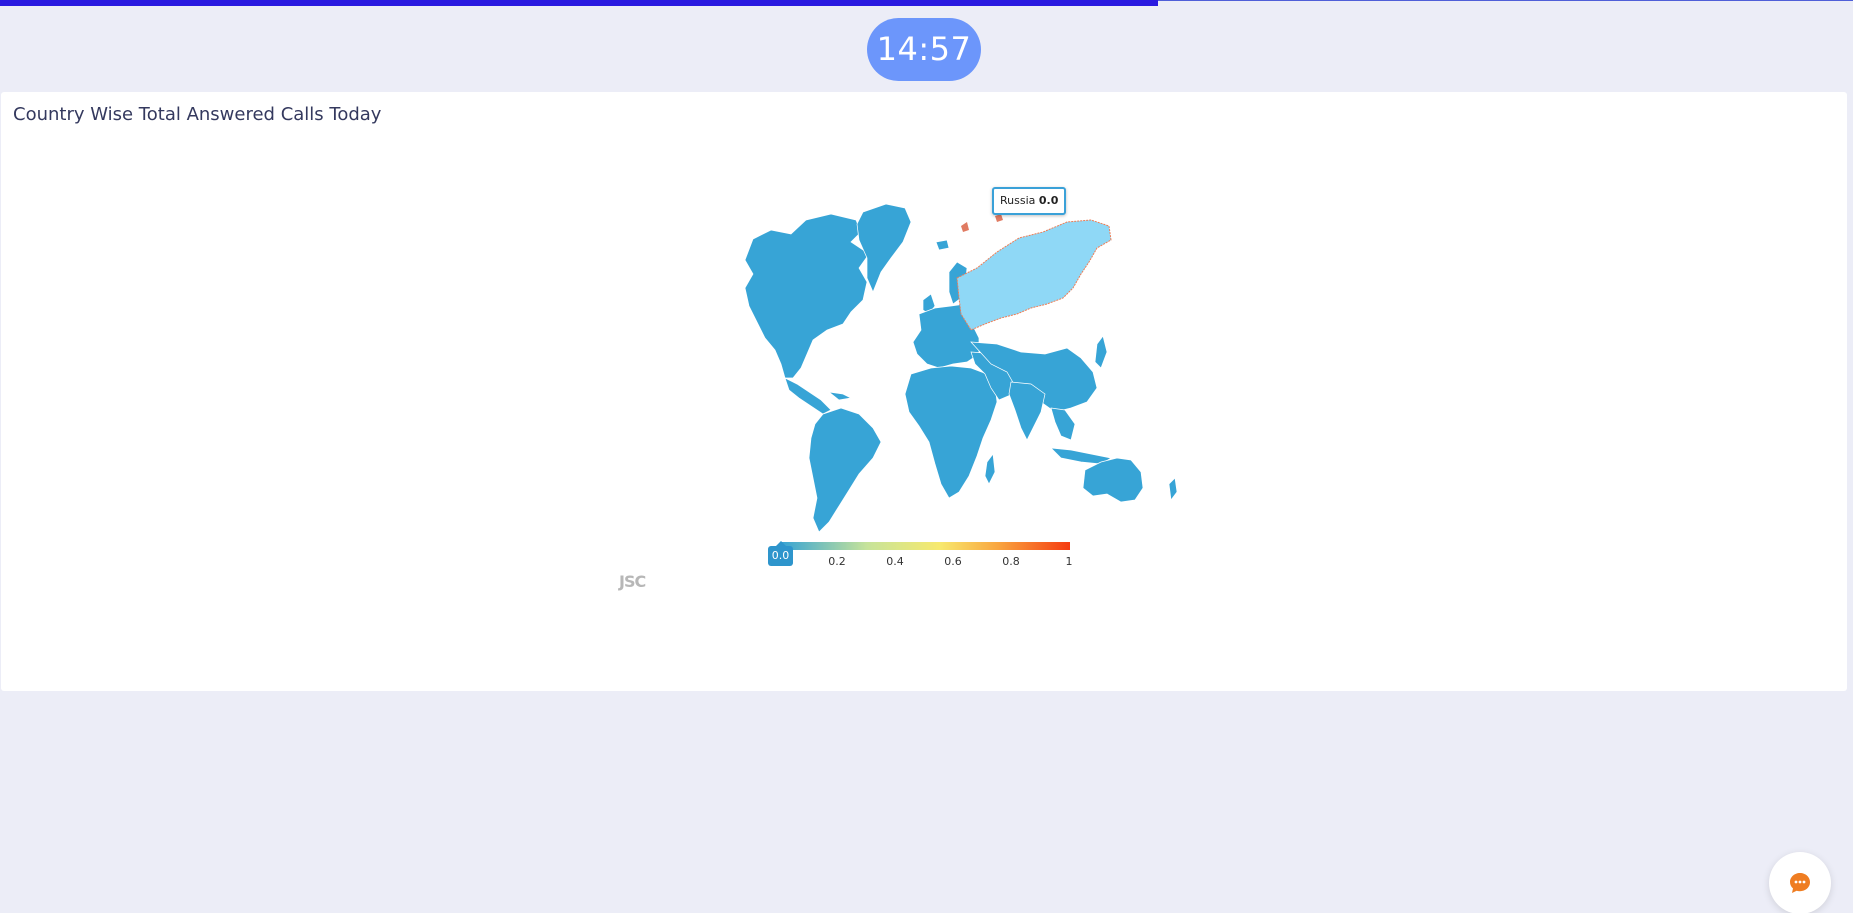 The image size is (1853, 913). I want to click on chat-button, so click(1800, 882).